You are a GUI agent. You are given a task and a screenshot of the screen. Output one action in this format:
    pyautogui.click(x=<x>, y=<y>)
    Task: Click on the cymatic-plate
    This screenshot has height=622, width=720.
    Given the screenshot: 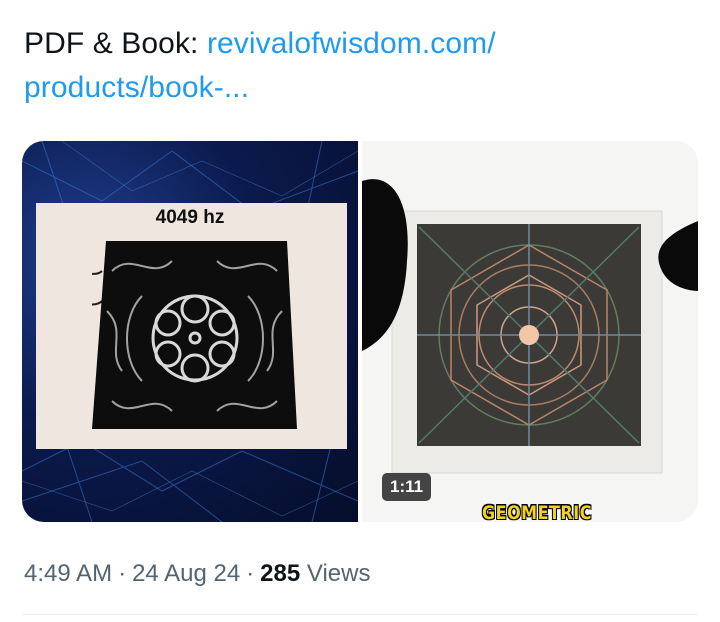 What is the action you would take?
    pyautogui.click(x=194, y=335)
    